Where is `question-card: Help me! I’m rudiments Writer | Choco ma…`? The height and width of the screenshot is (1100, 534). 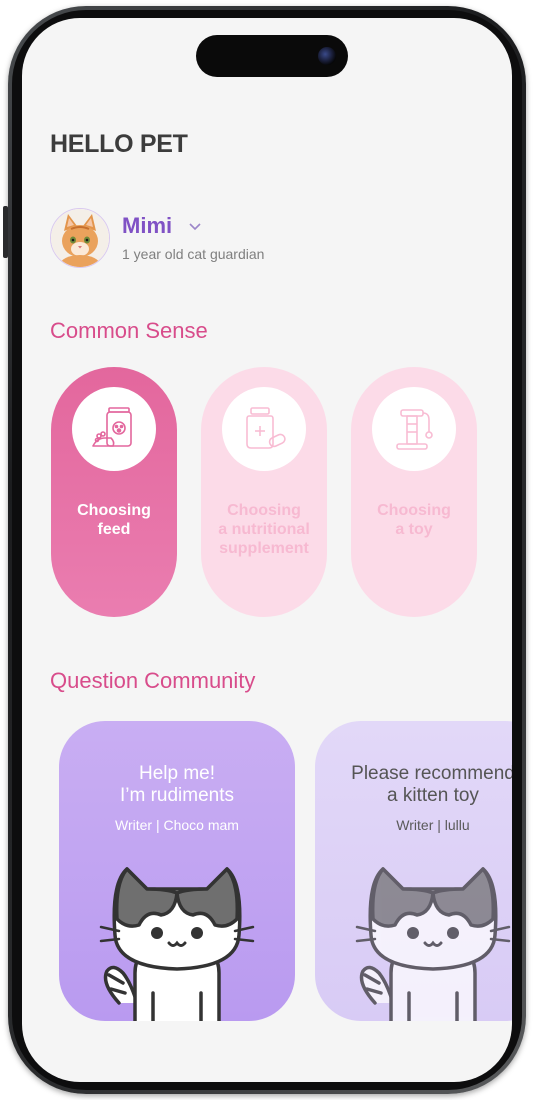
question-card: Help me! I’m rudiments Writer | Choco ma… is located at coordinates (177, 871).